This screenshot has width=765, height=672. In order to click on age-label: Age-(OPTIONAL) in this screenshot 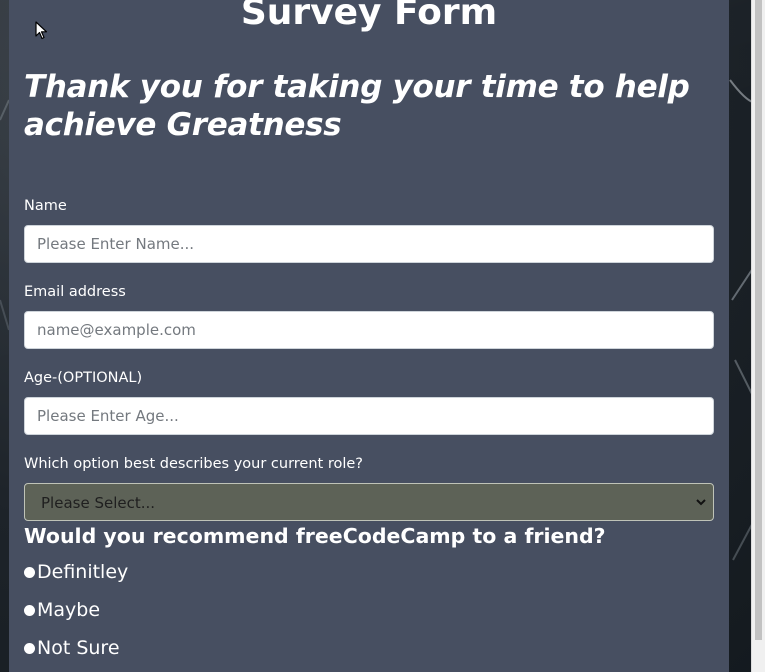, I will do `click(83, 378)`.